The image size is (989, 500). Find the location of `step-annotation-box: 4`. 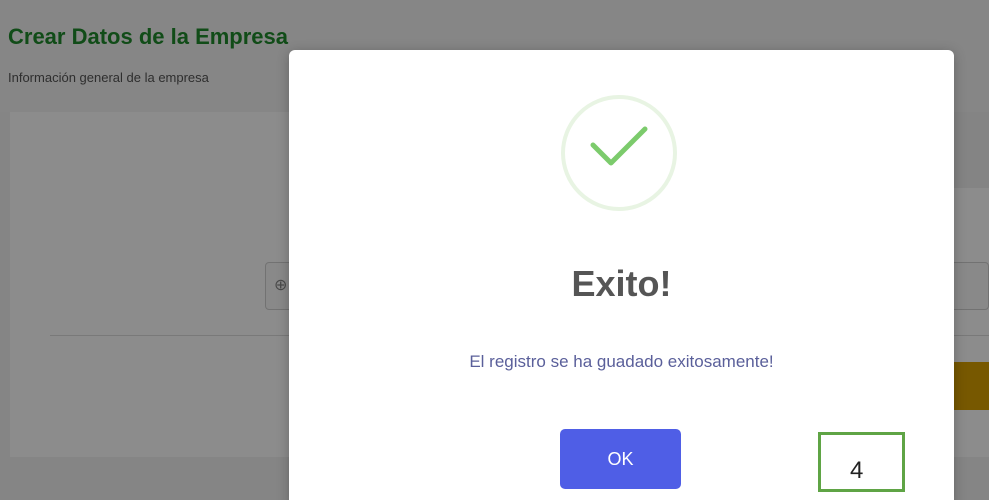

step-annotation-box: 4 is located at coordinates (861, 462).